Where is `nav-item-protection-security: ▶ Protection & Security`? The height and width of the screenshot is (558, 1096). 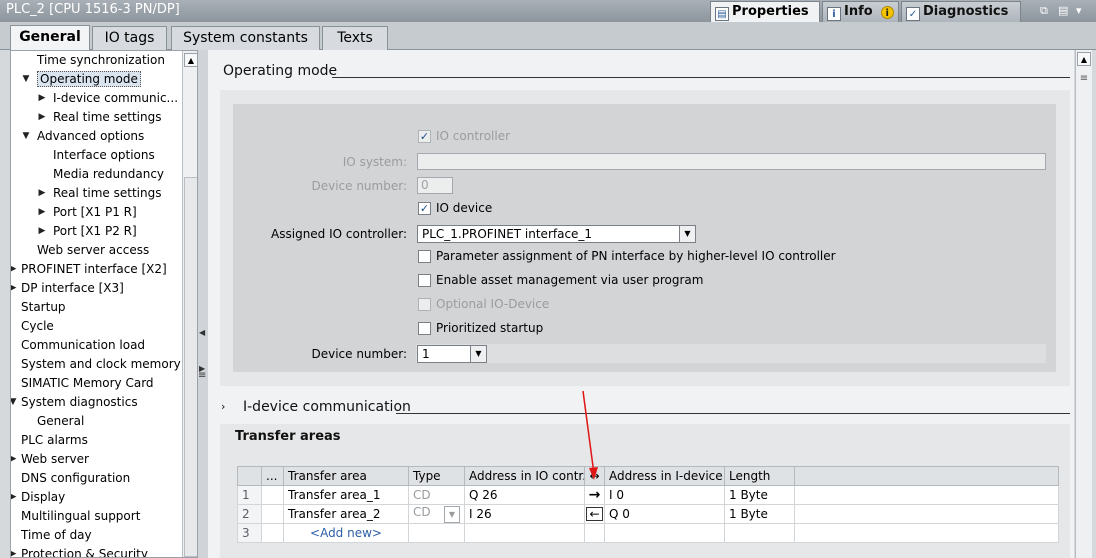
nav-item-protection-security: ▶ Protection & Security is located at coordinates (79, 551).